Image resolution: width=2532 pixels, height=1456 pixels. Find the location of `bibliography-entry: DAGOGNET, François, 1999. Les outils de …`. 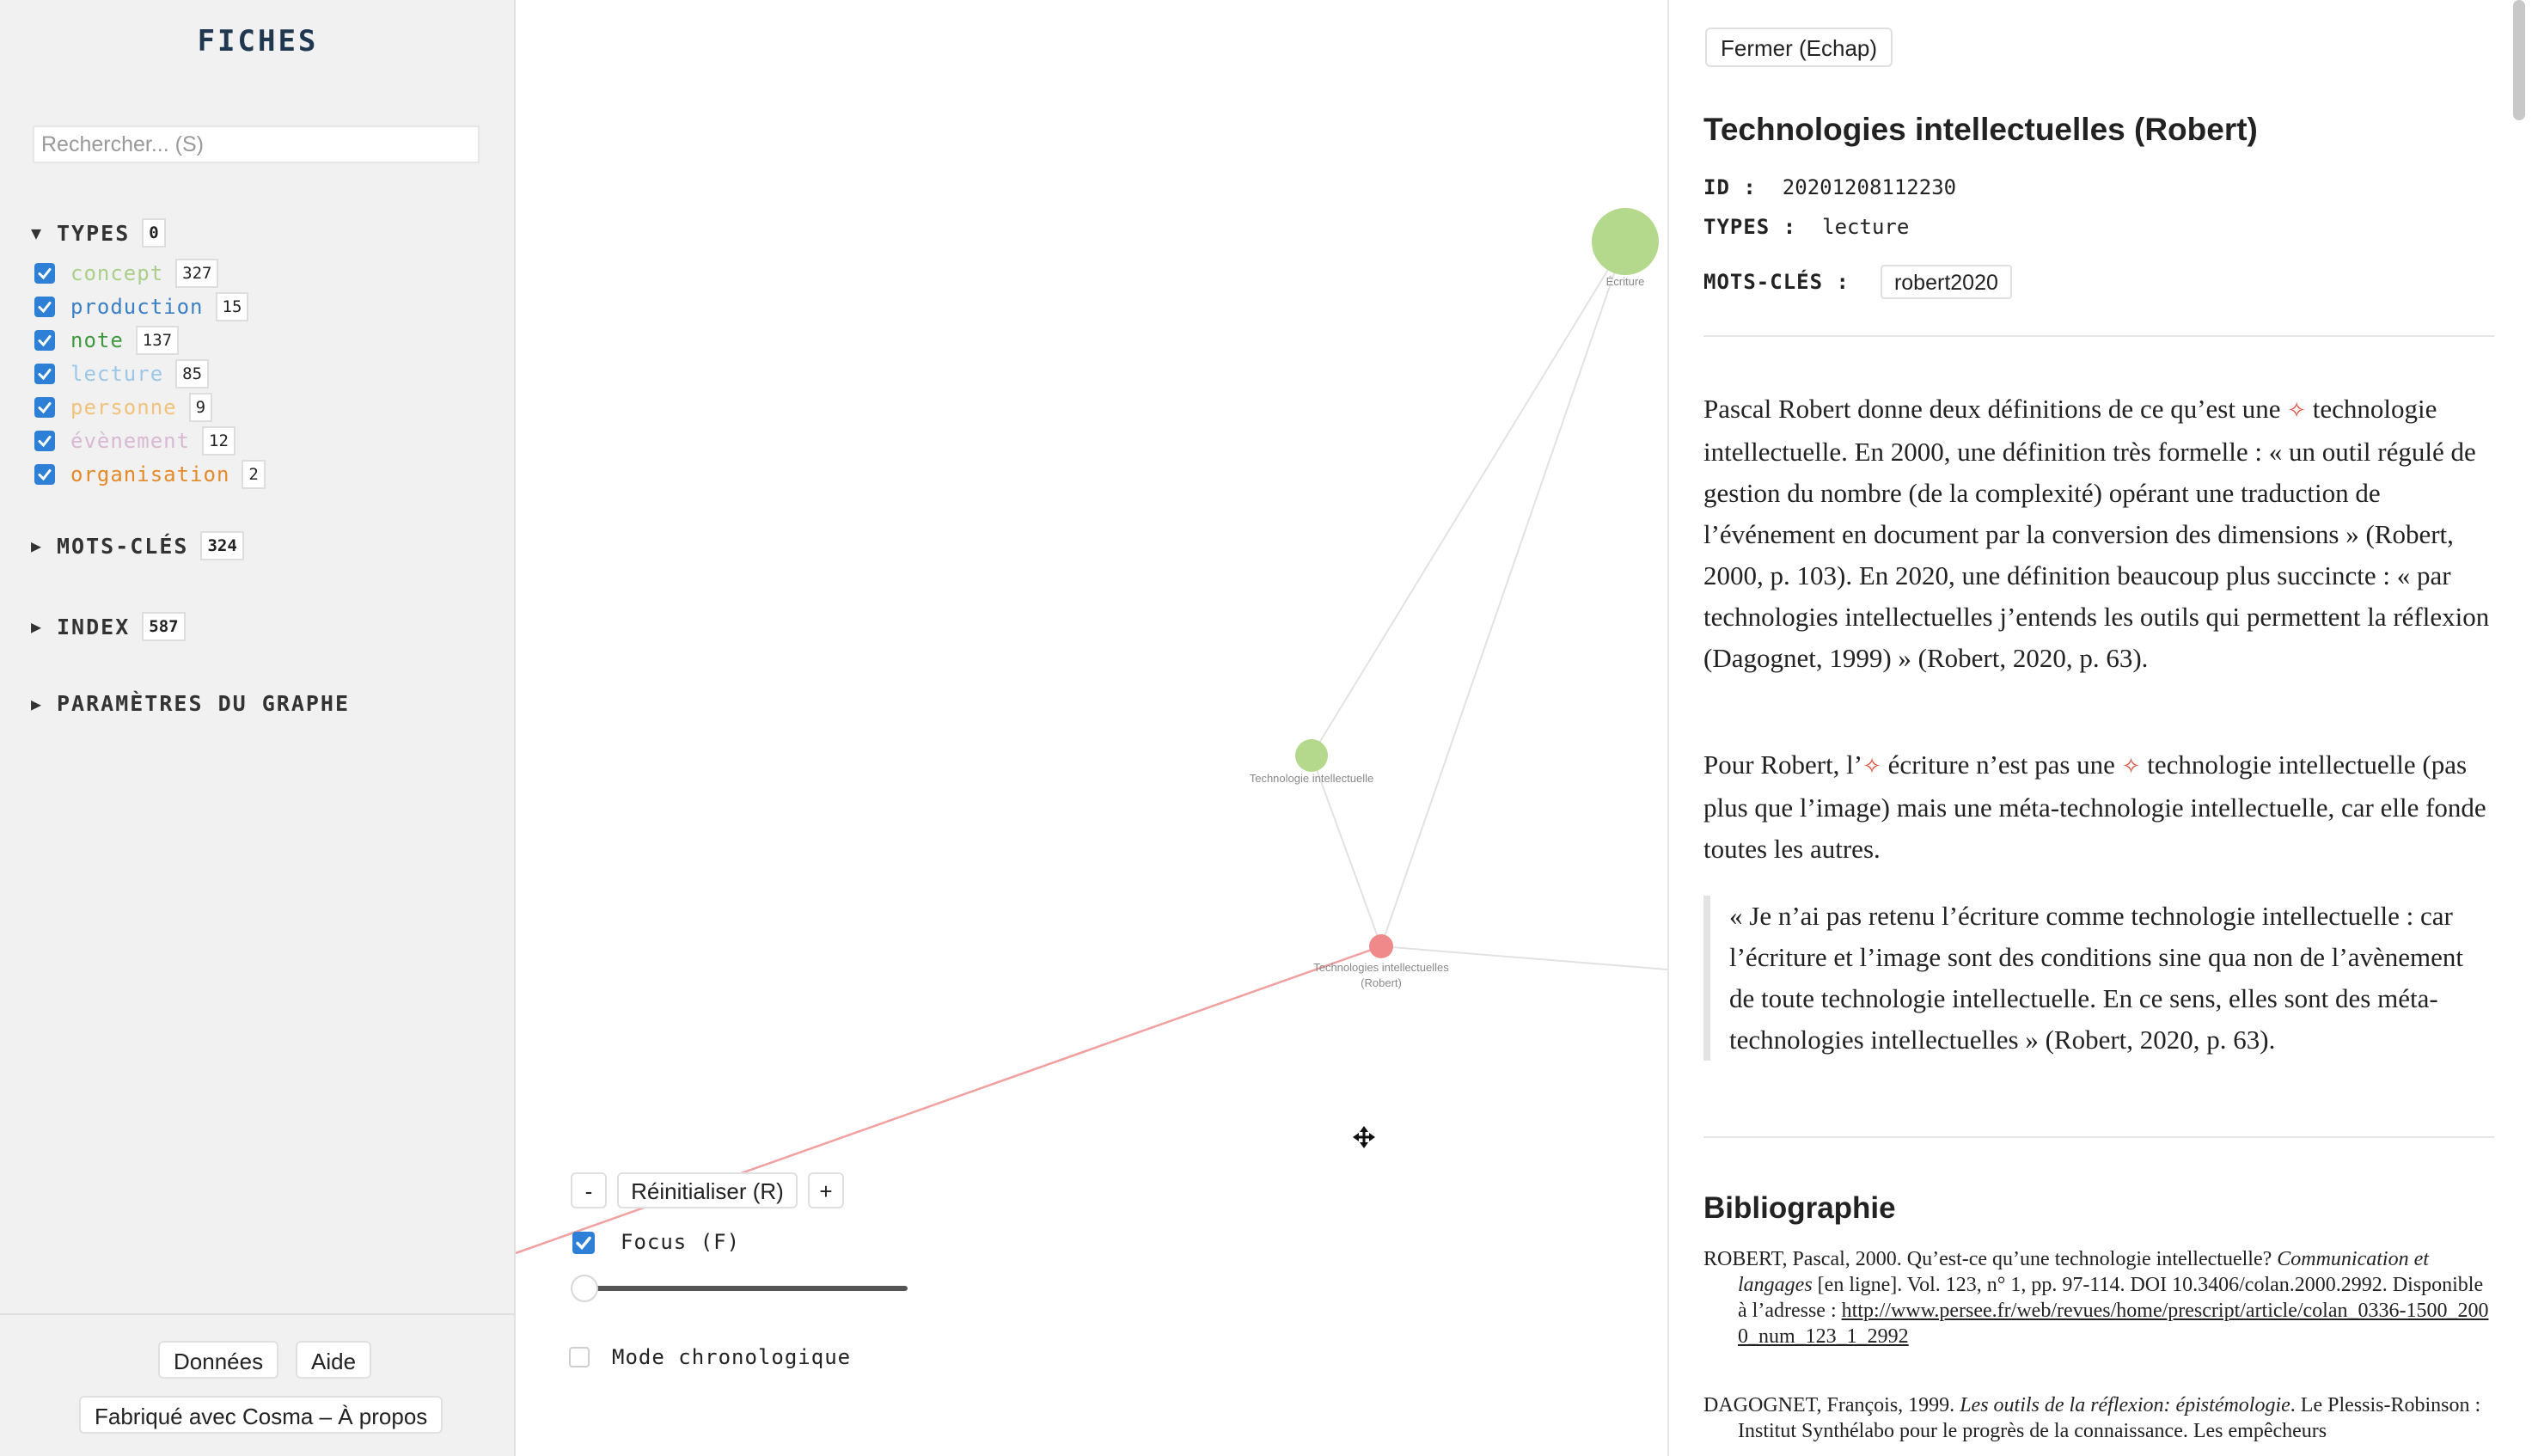

bibliography-entry: DAGOGNET, François, 1999. Les outils de … is located at coordinates (2098, 1418).